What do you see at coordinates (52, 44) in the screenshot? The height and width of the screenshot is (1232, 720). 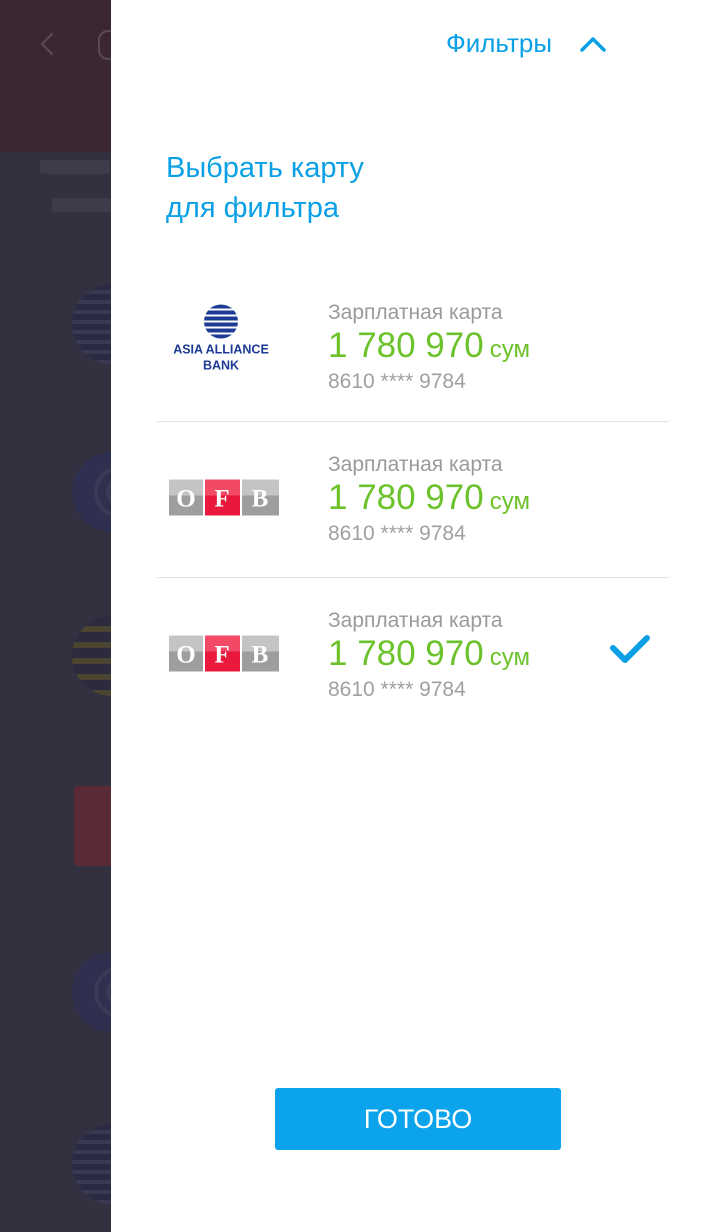 I see `back-arrow-icon` at bounding box center [52, 44].